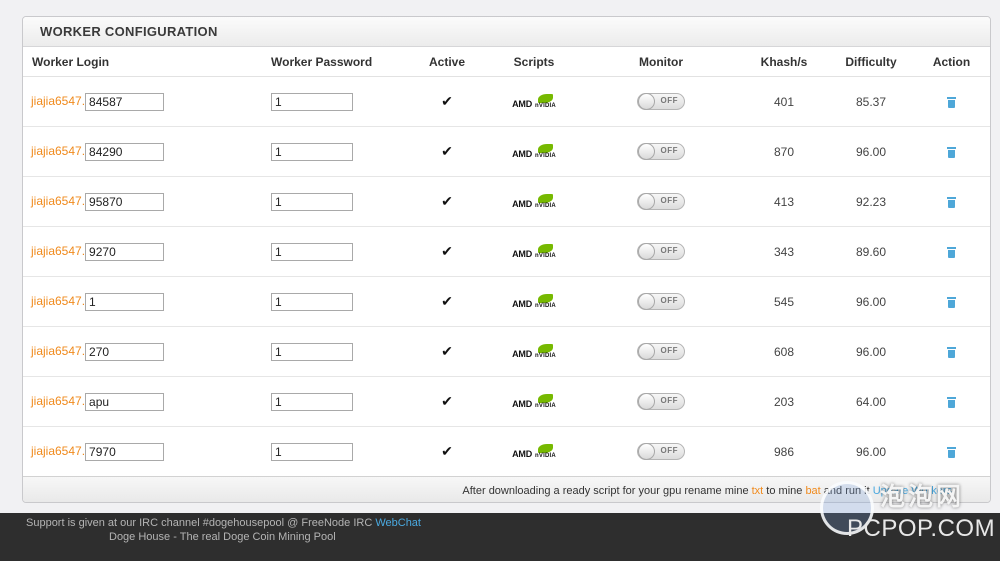 The image size is (1000, 561). Describe the element at coordinates (534, 251) in the screenshot. I see `scripts-cell: AMD nVIDIA` at that location.